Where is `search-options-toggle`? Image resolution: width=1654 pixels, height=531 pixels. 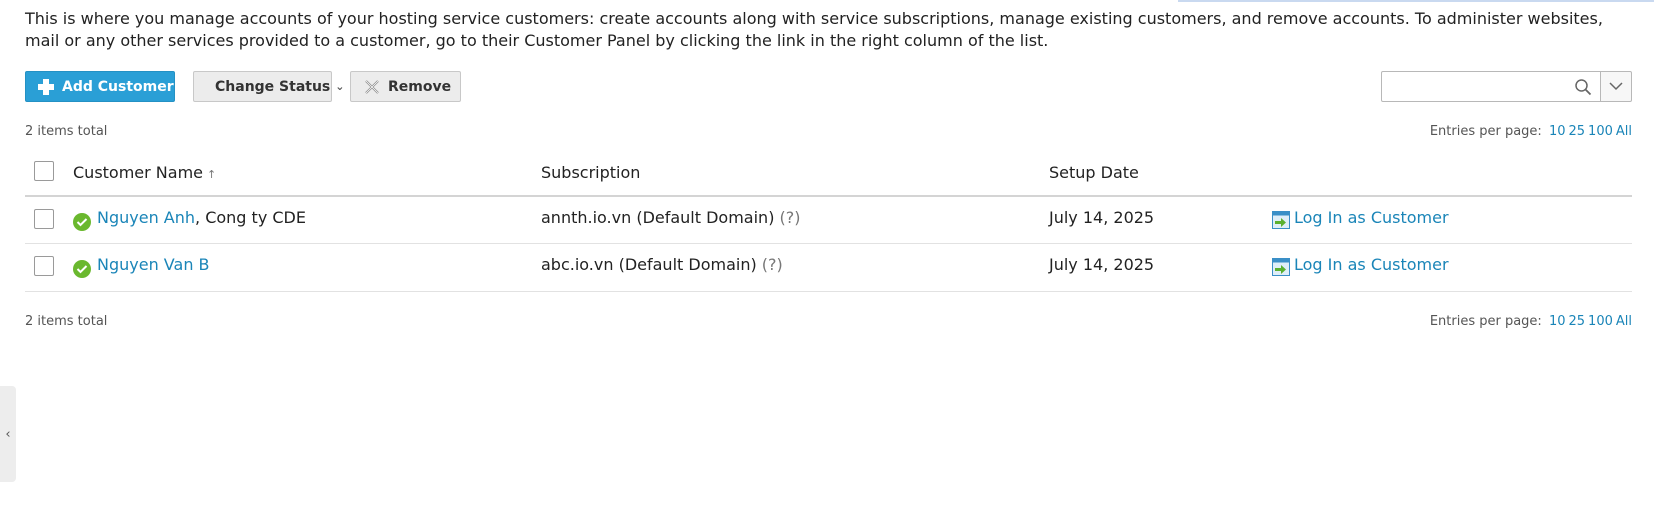 search-options-toggle is located at coordinates (1616, 86).